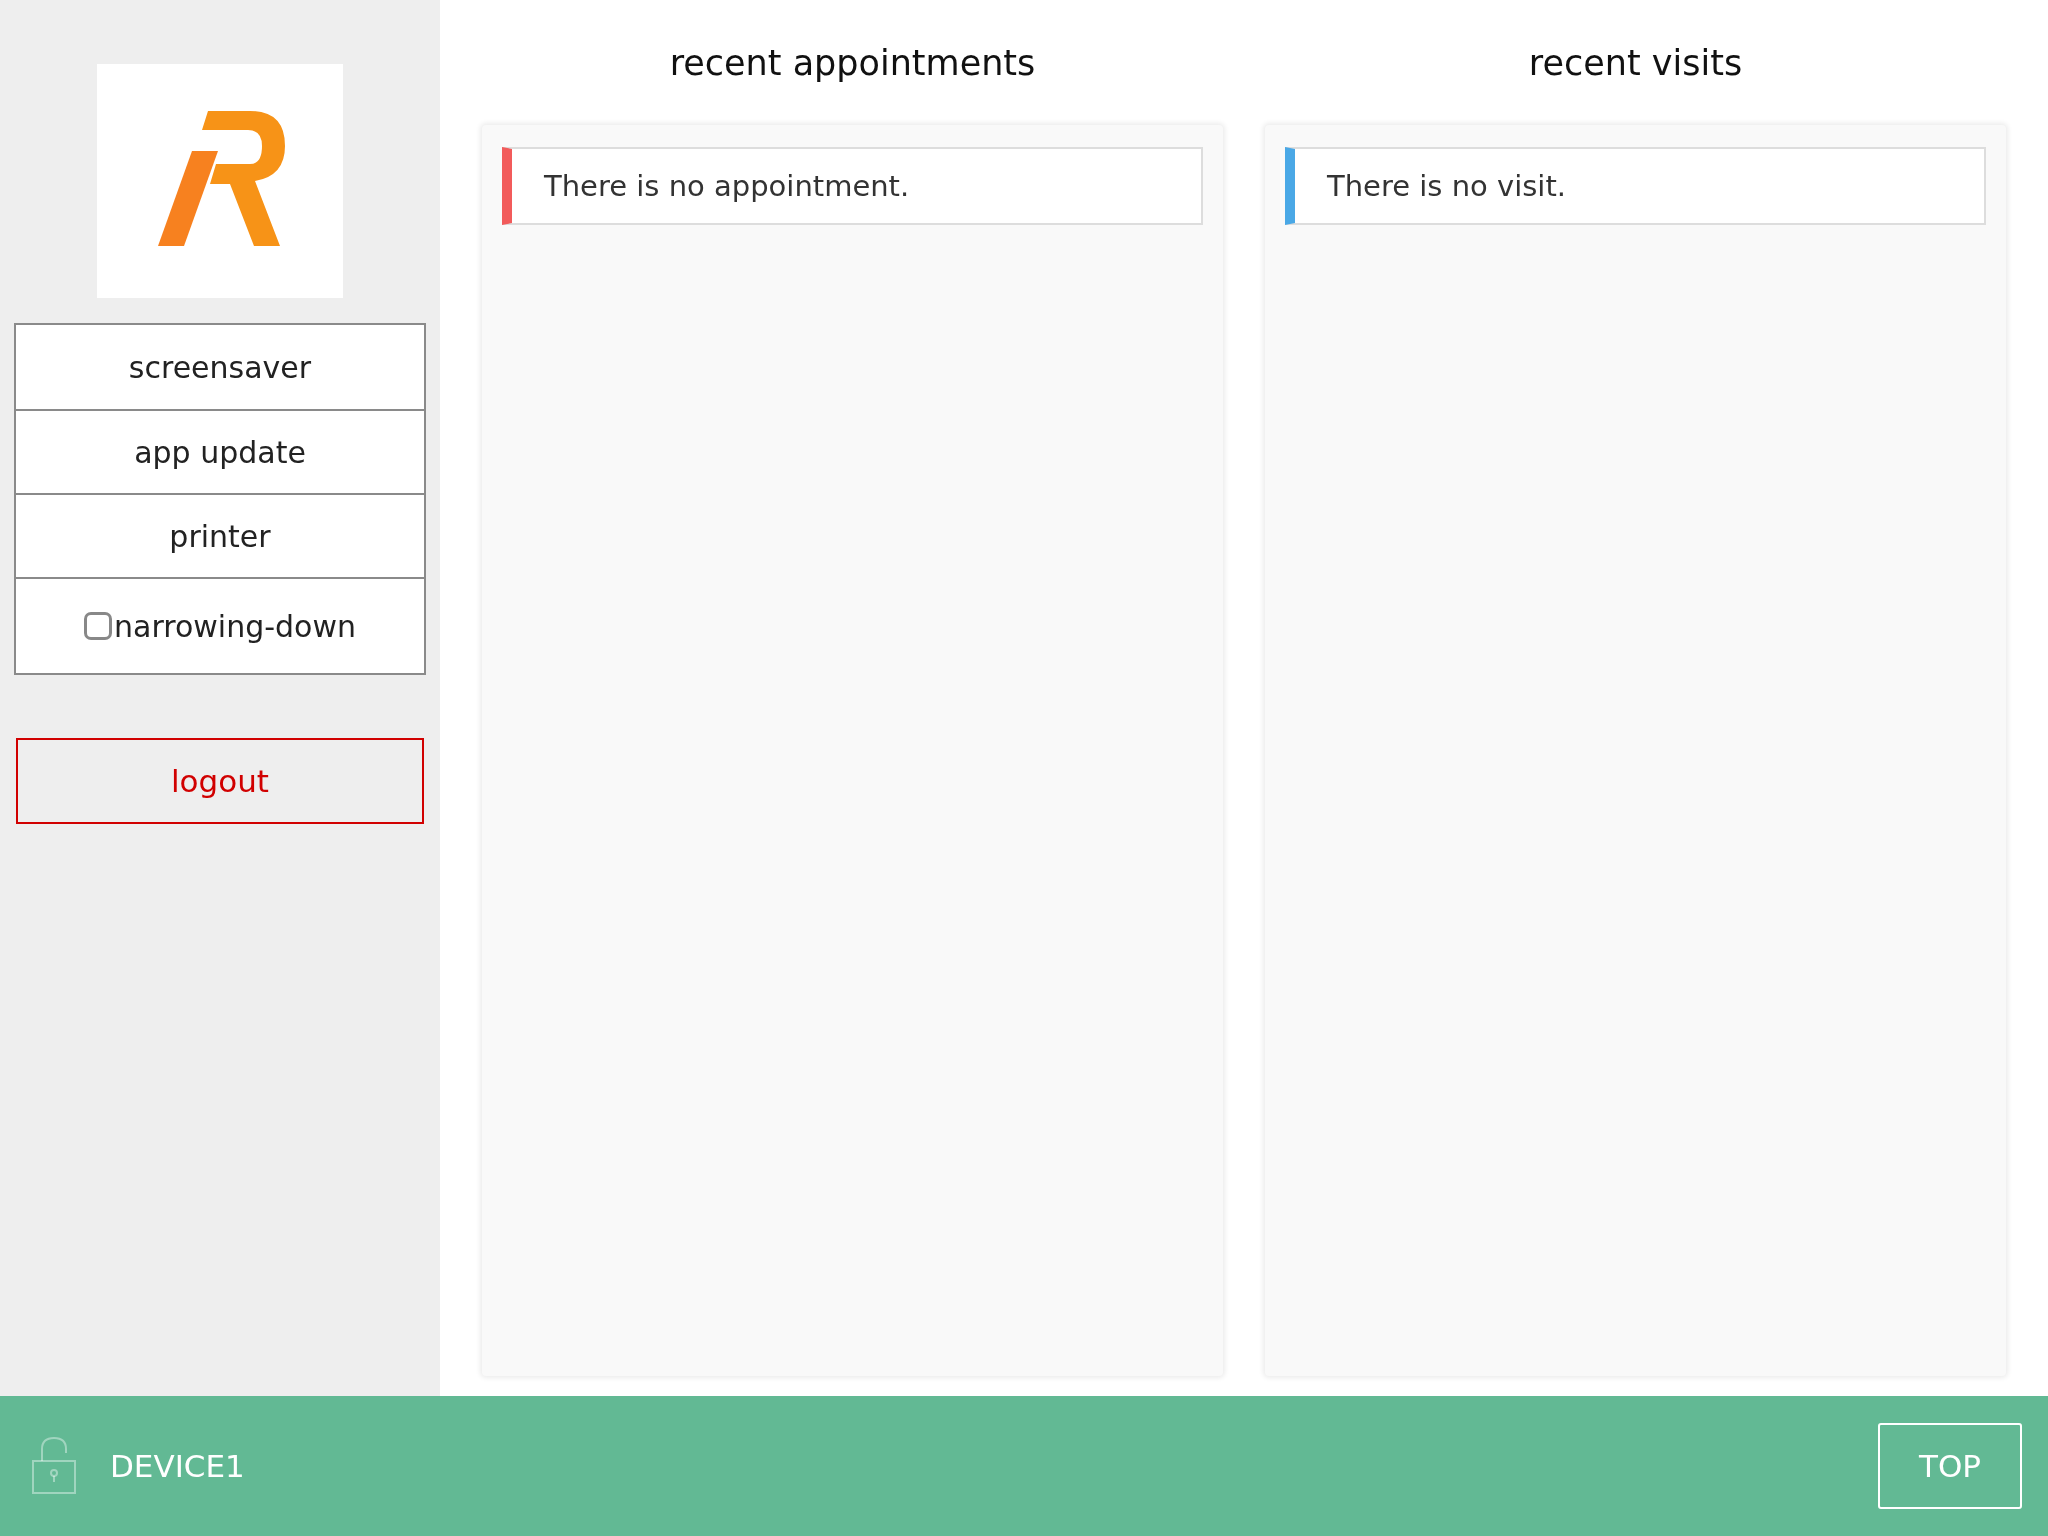  I want to click on logout-button: logout, so click(220, 781).